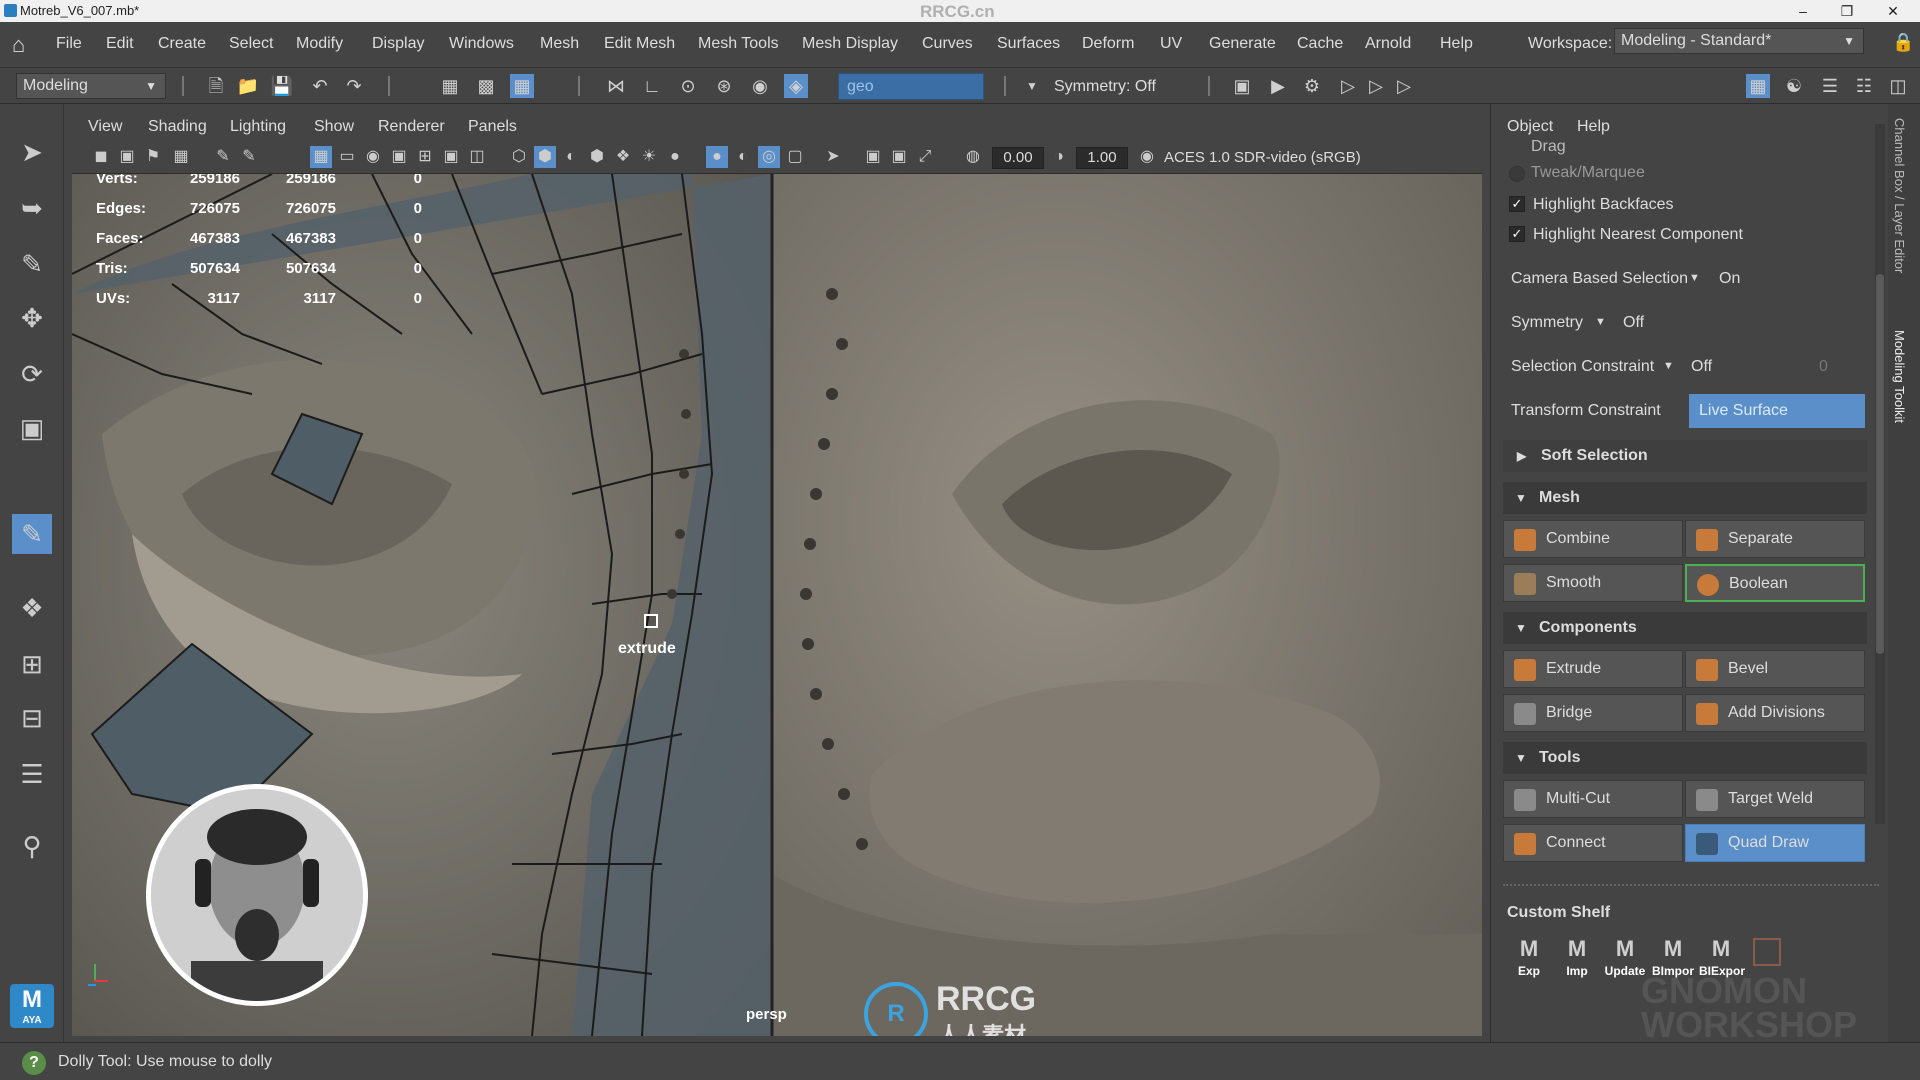 The height and width of the screenshot is (1080, 1920). What do you see at coordinates (127, 157) in the screenshot?
I see `camera-attributes-icon: ▣` at bounding box center [127, 157].